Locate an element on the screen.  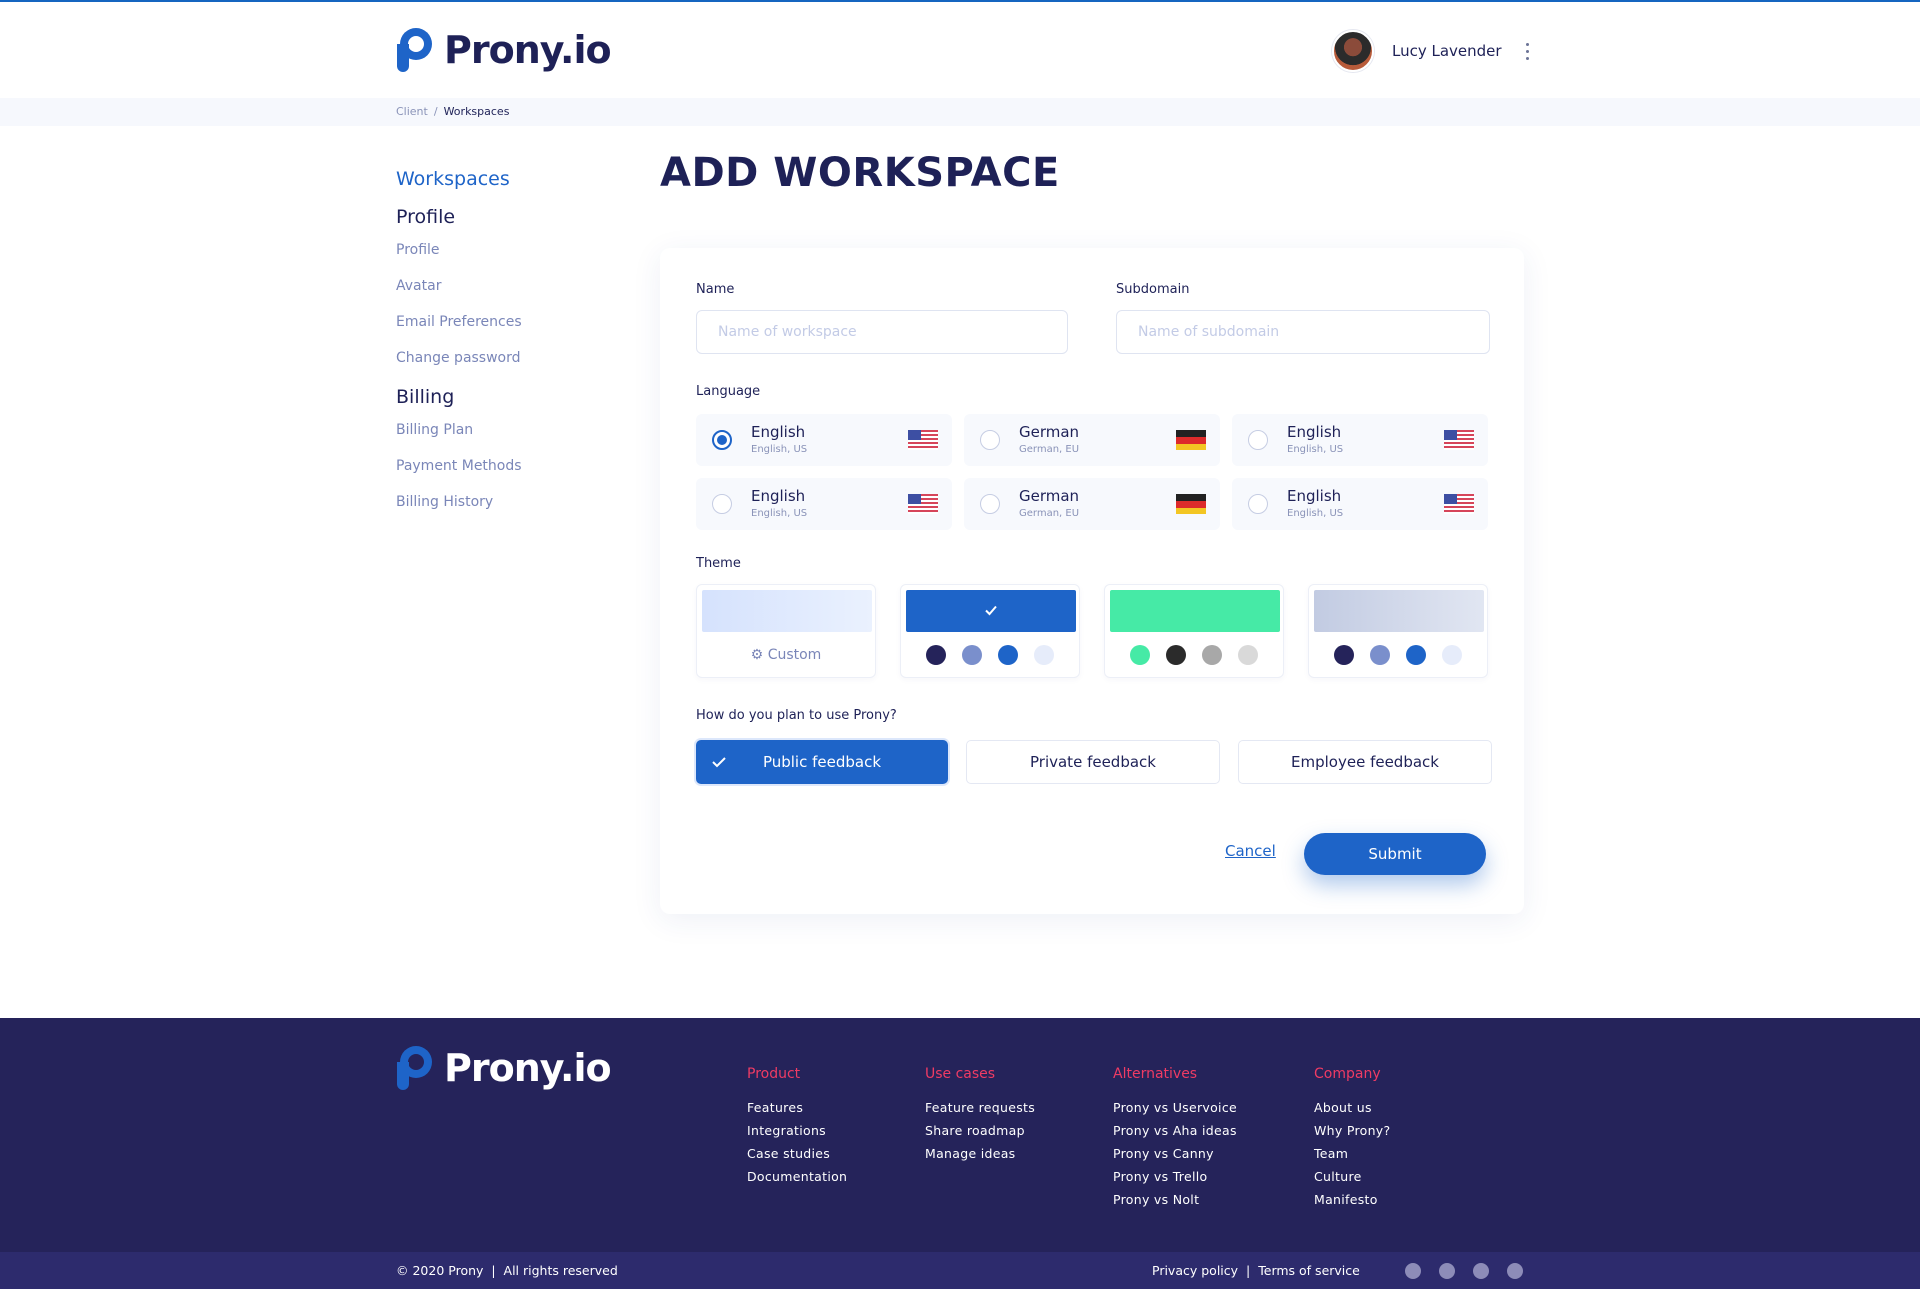
footer-link: Share roadmap is located at coordinates (980, 1130).